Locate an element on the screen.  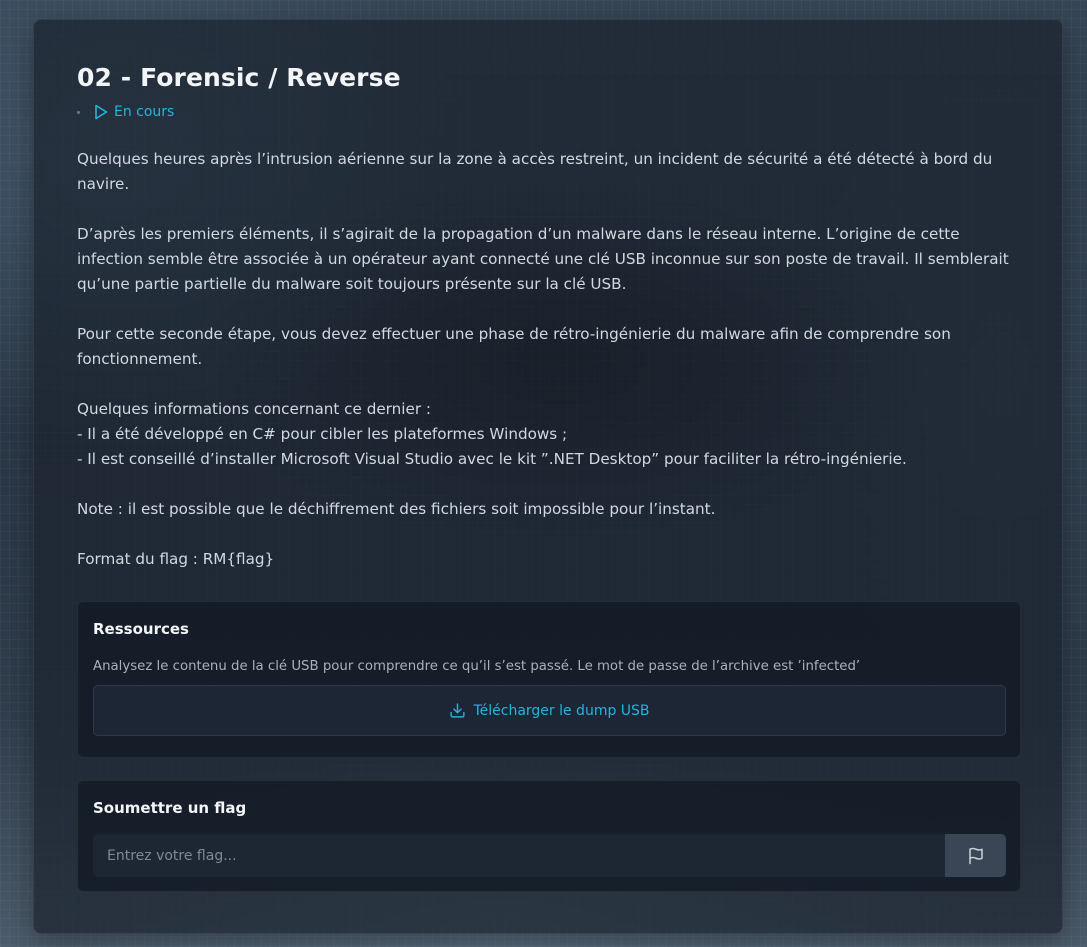
status-badge: En cours is located at coordinates (125, 112).